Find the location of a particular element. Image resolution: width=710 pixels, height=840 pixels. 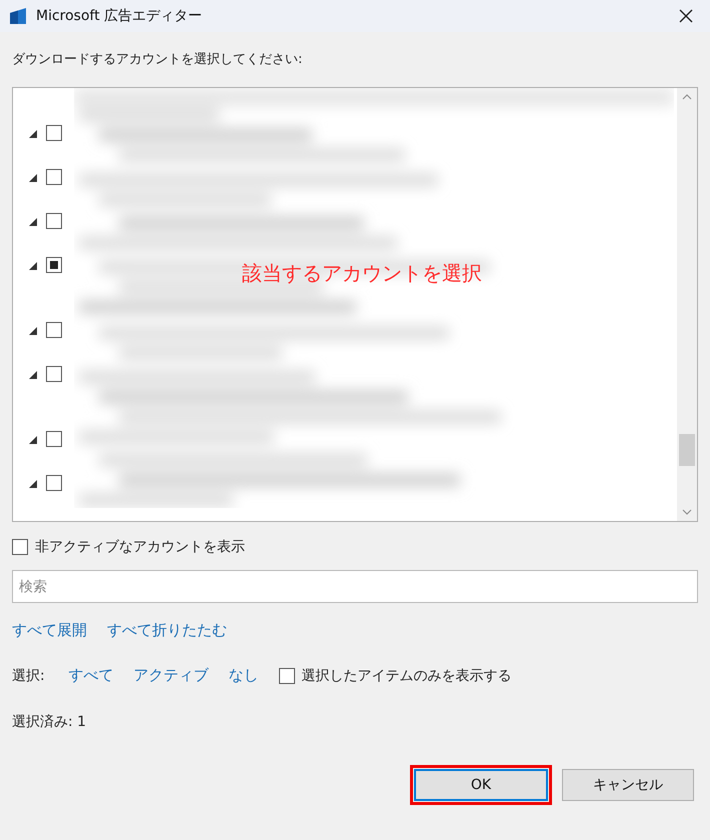

search-field: 検索 is located at coordinates (355, 586).